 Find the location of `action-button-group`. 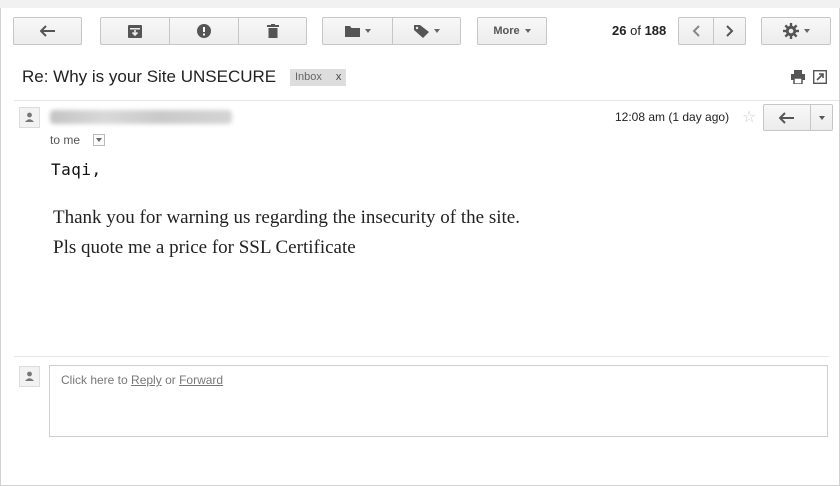

action-button-group is located at coordinates (203, 31).